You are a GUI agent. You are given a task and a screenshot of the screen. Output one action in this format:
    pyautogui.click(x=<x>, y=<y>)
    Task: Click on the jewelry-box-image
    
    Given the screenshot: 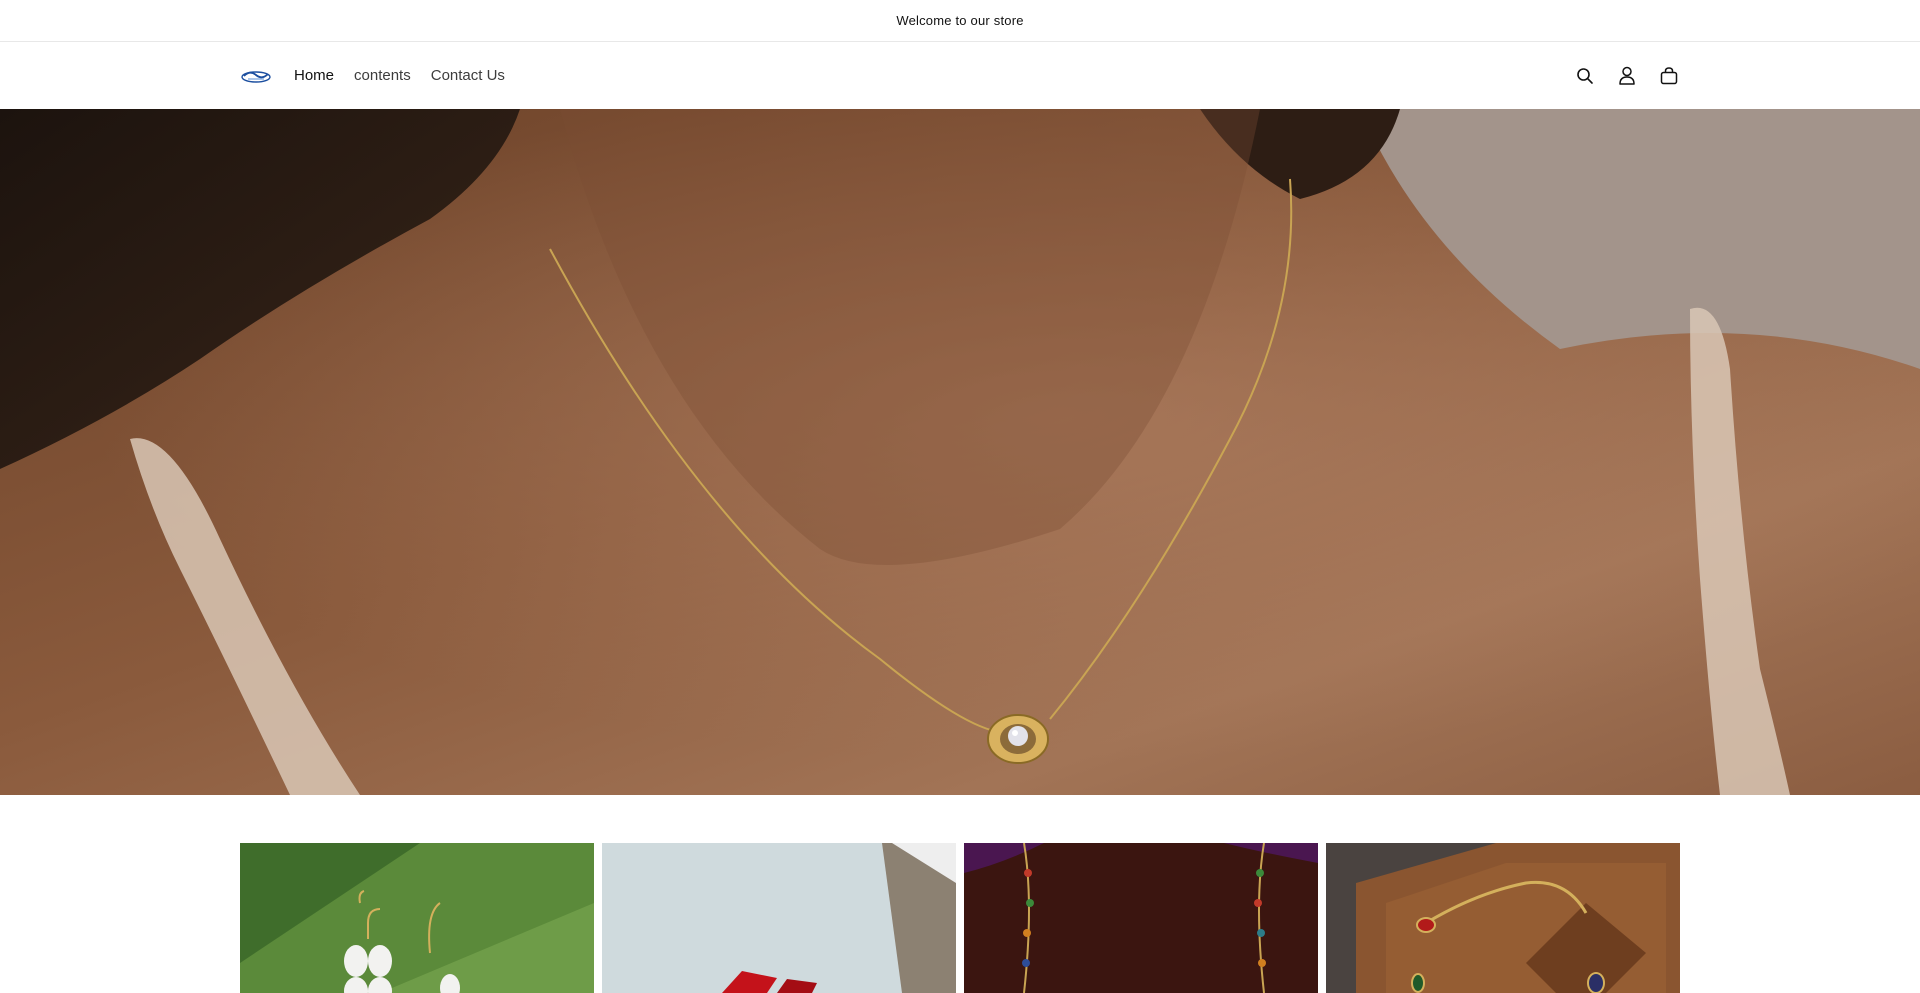 What is the action you would take?
    pyautogui.click(x=779, y=918)
    